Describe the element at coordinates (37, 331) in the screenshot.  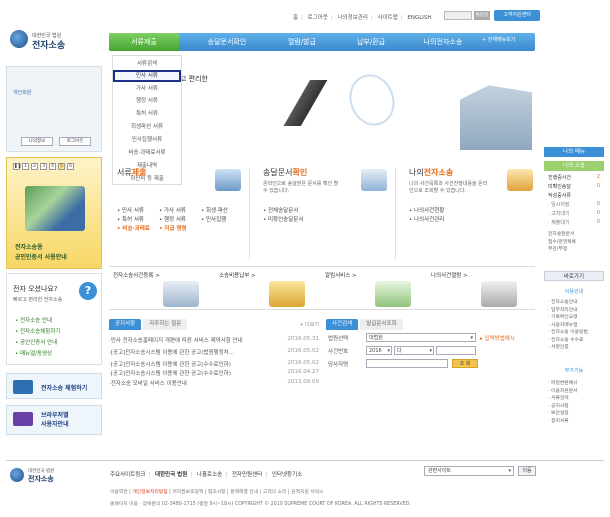
I see `first-visit-link: • 전자소송체험하기` at that location.